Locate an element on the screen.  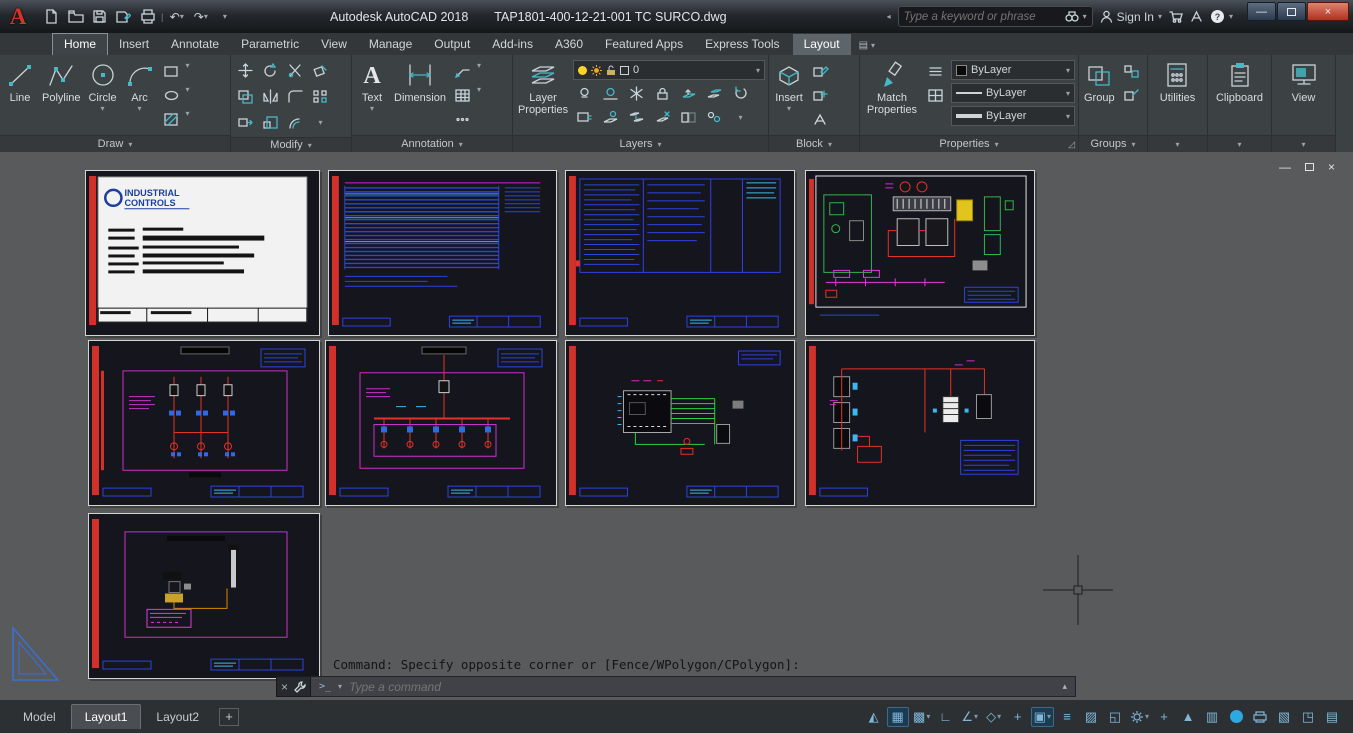
rectangle-button is located at coordinates (171, 71).